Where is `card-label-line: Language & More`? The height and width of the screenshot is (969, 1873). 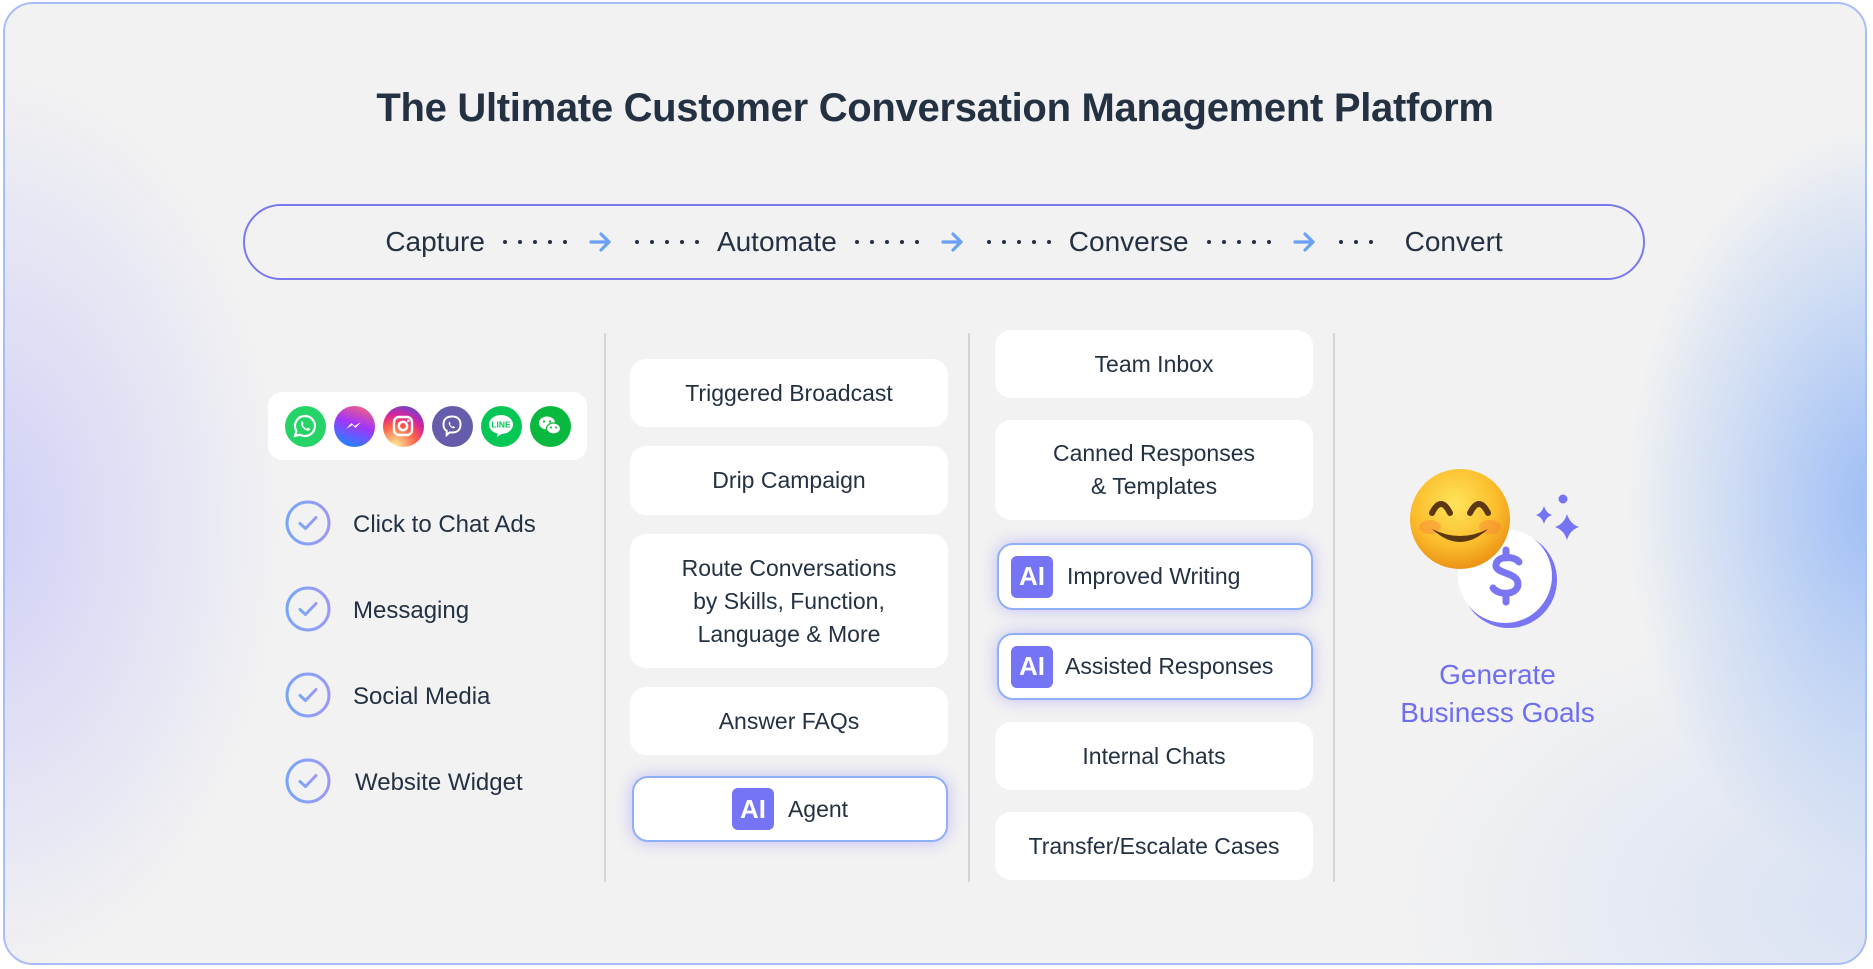
card-label-line: Language & More is located at coordinates (789, 633).